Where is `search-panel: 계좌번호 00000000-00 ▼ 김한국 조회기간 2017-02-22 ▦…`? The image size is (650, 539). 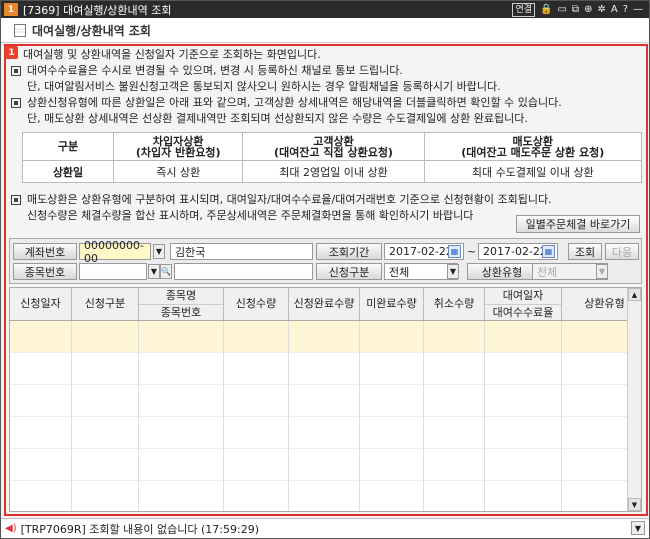
search-panel: 계좌번호 00000000-00 ▼ 김한국 조회기간 2017-02-22 ▦… is located at coordinates (325, 261).